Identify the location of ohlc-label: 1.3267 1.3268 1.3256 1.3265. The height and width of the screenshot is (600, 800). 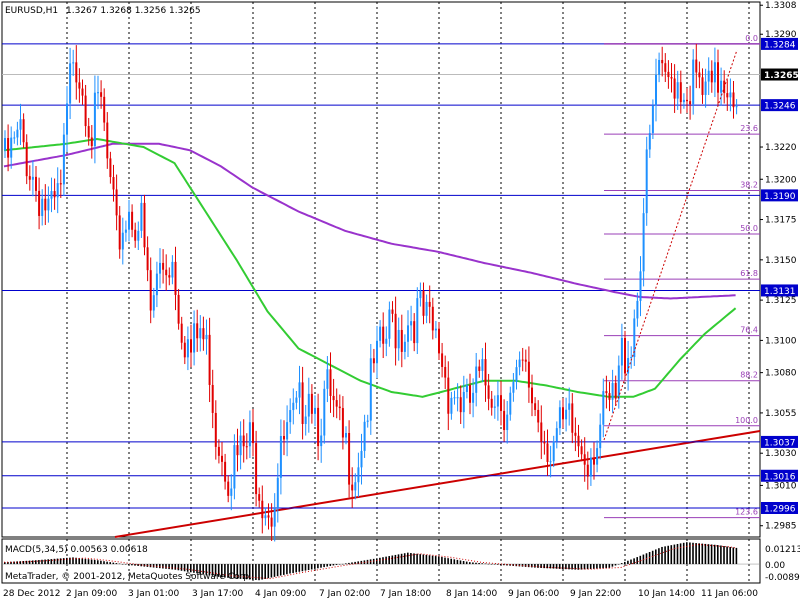
(133, 11).